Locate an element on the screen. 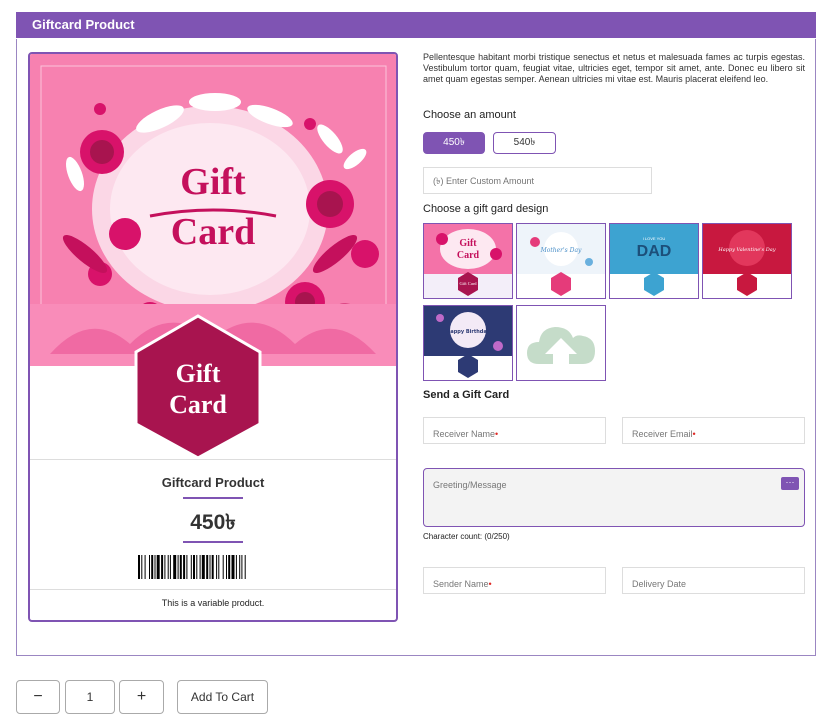 Image resolution: width=829 pixels, height=726 pixels. preview-divider is located at coordinates (213, 459).